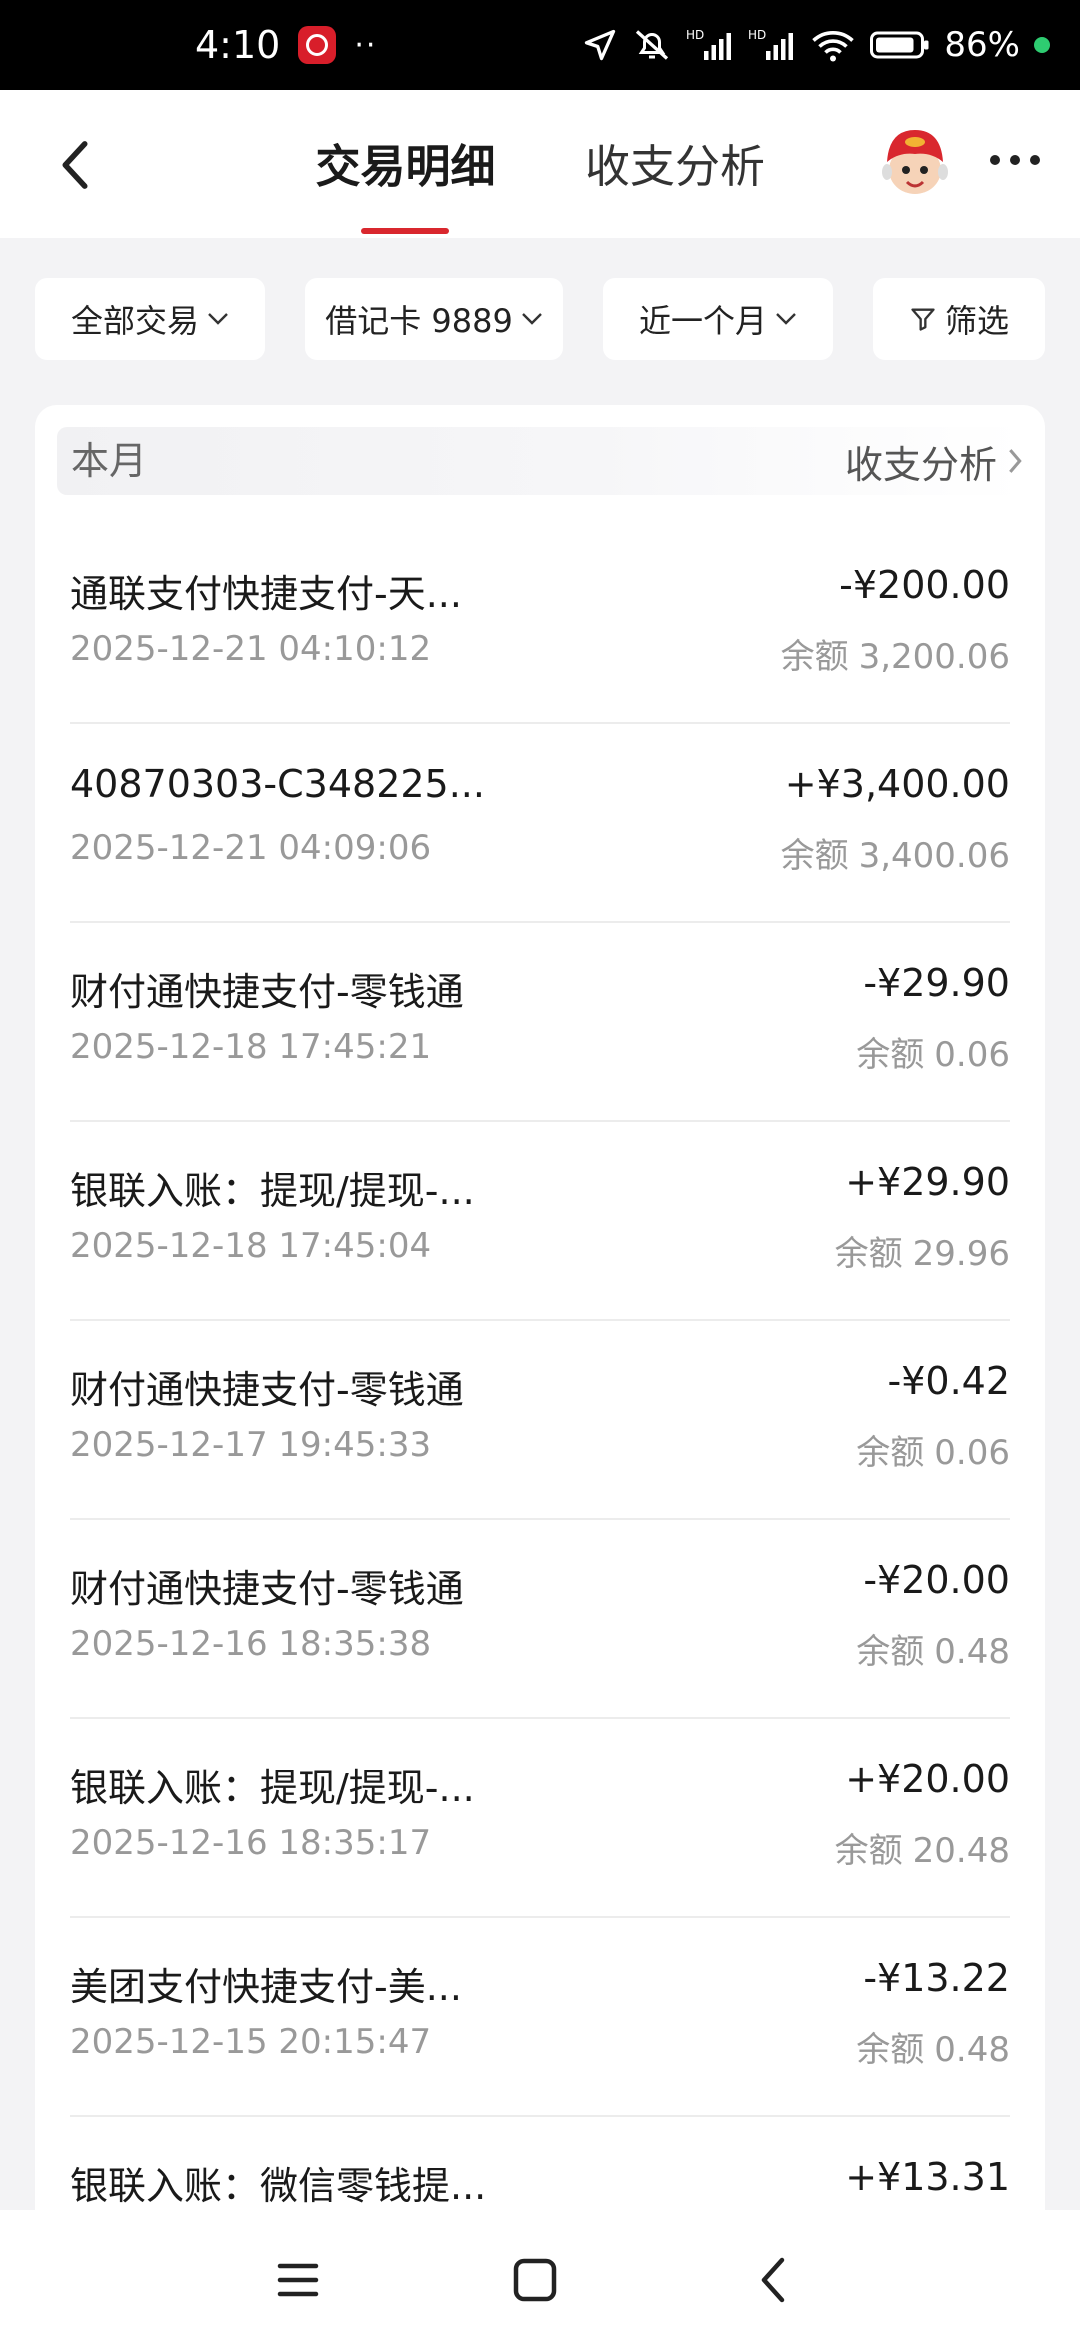  I want to click on transaction-amount: +¥13.31, so click(927, 2177).